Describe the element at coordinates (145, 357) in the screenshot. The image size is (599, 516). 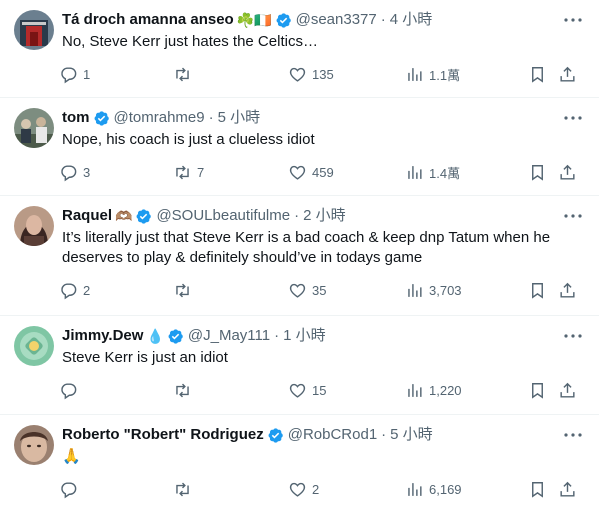
I see `tweet-text: Steve Kerr is just an idiot` at that location.